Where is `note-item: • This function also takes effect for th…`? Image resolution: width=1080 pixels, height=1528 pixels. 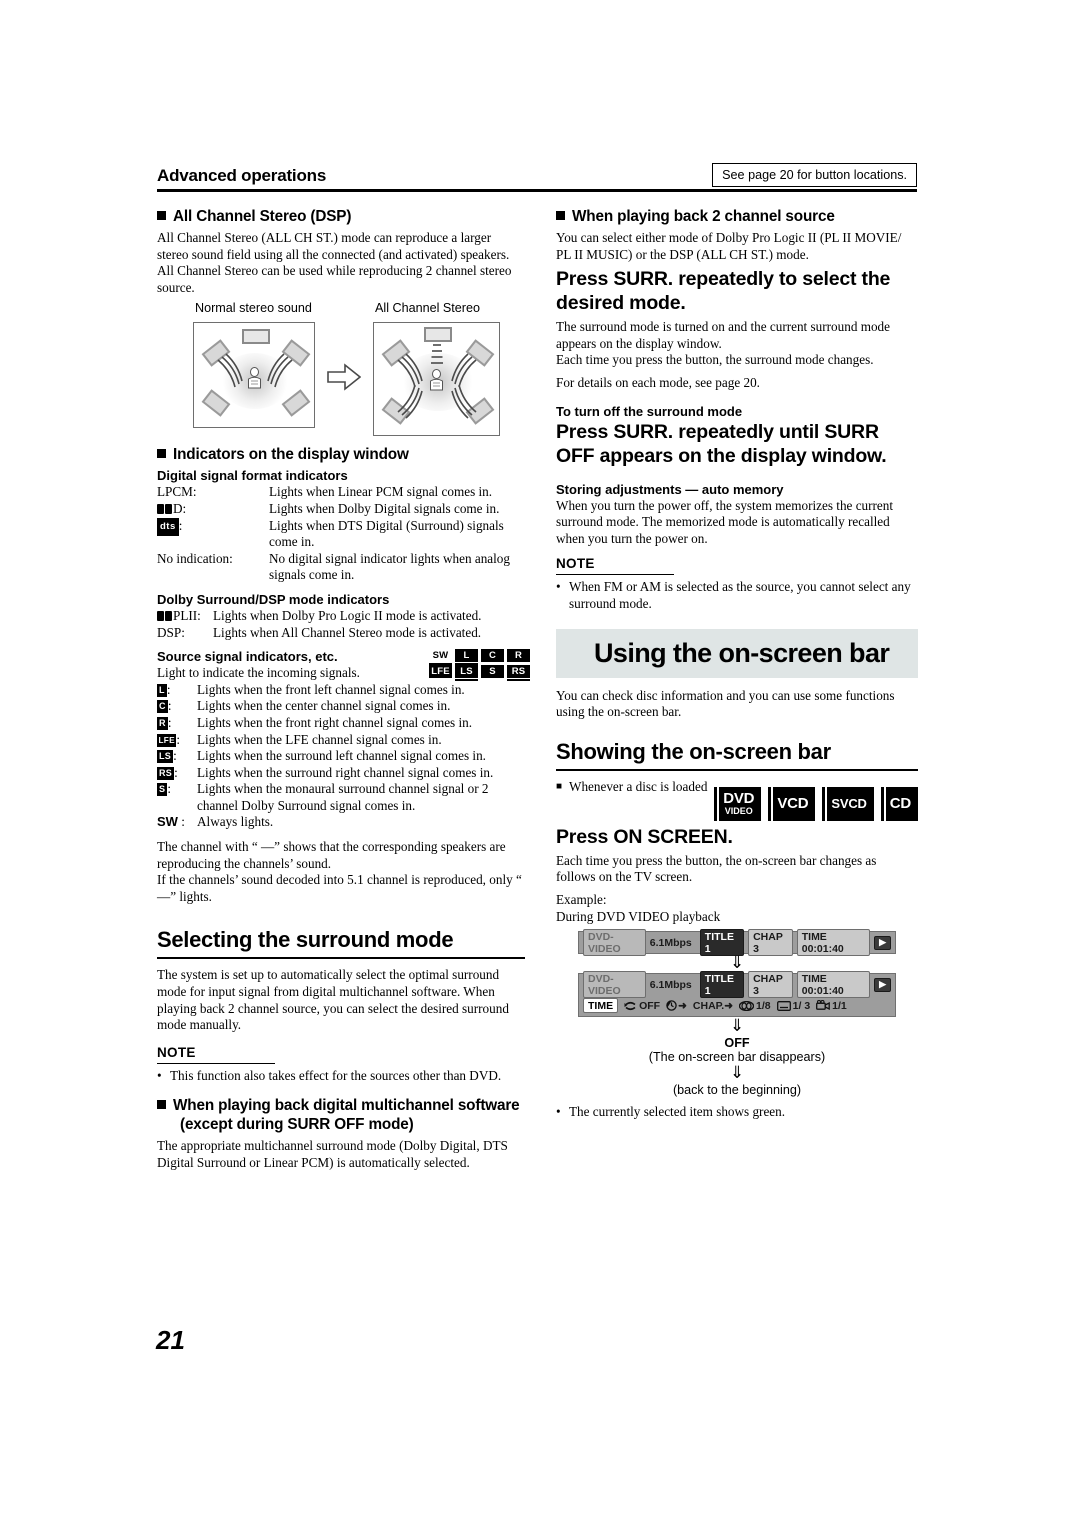
note-item: • This function also takes effect for th… is located at coordinates (341, 1076).